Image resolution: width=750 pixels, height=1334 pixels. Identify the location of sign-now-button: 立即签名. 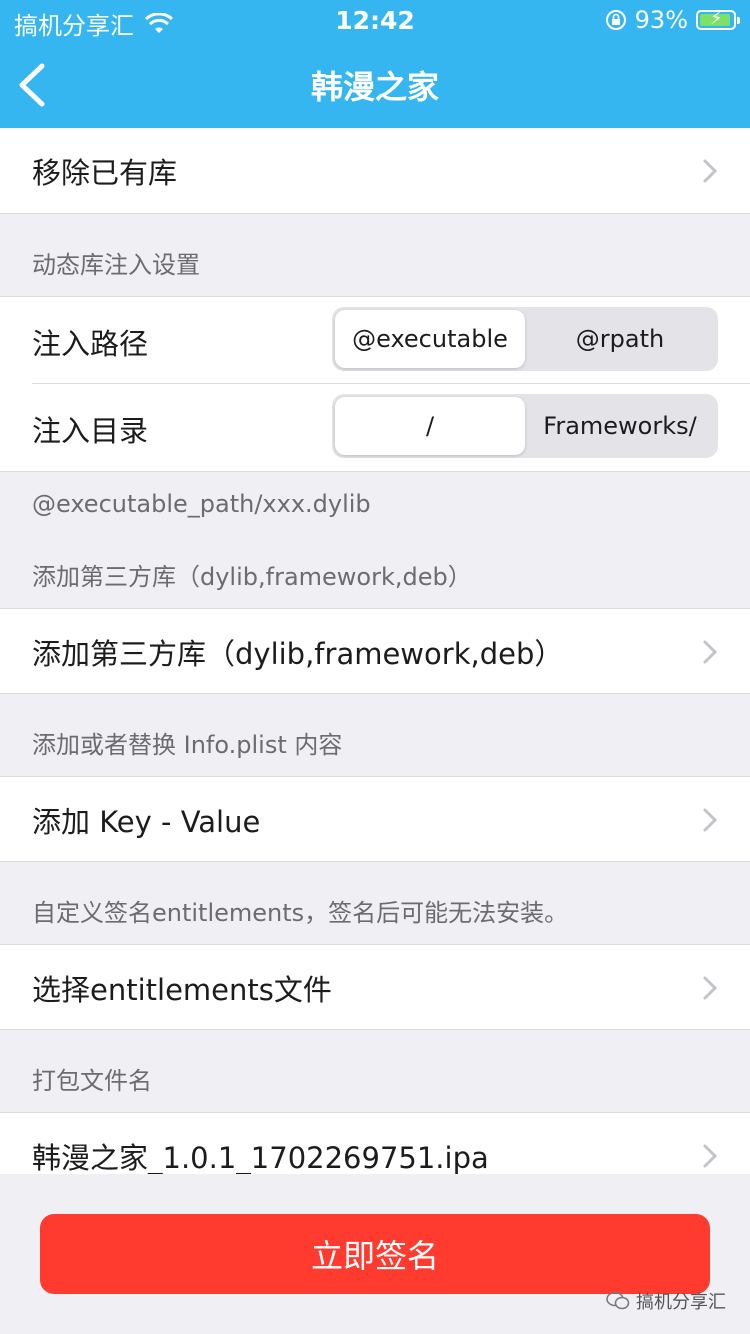
(375, 1254).